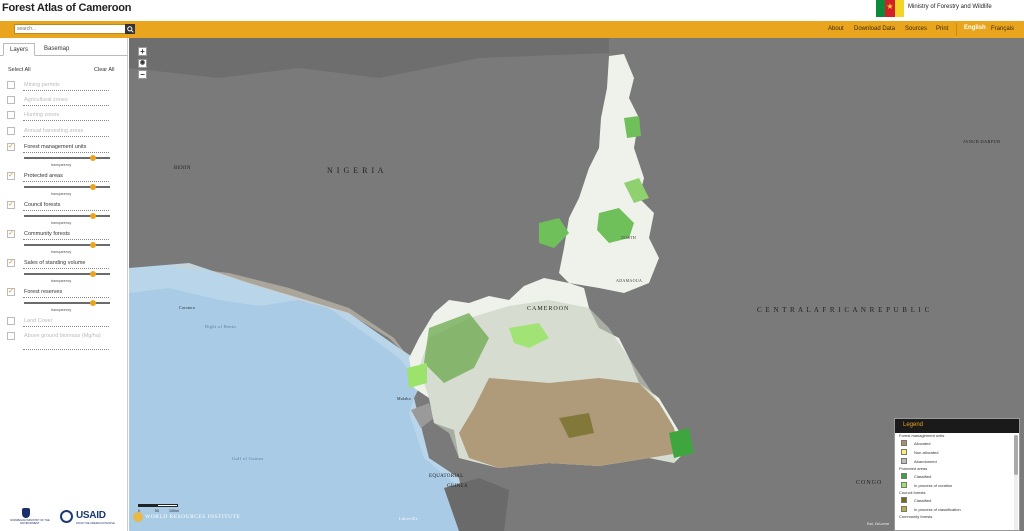  What do you see at coordinates (916, 29) in the screenshot?
I see `nav-sources-link: Sources` at bounding box center [916, 29].